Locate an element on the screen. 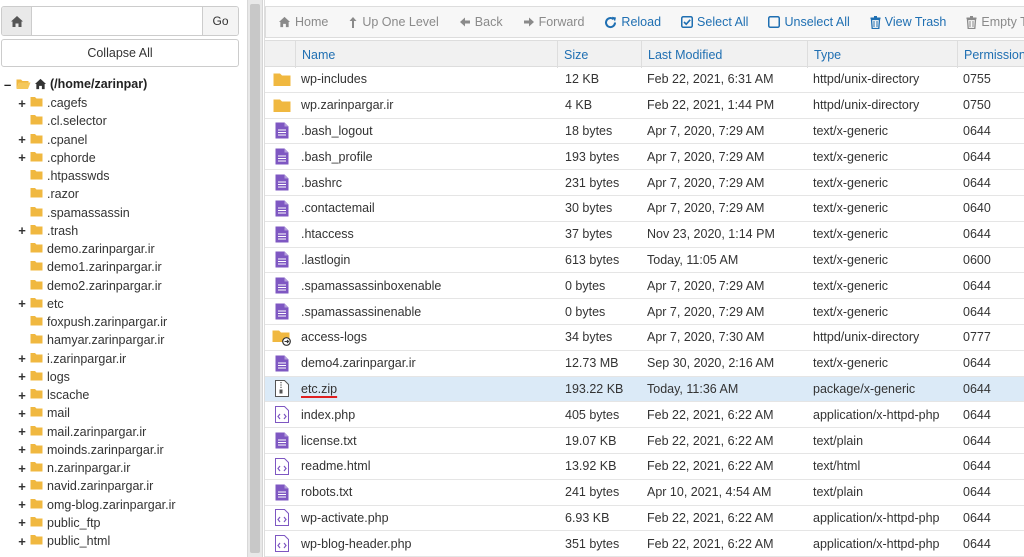  tree-item: + lscache is located at coordinates (123, 395).